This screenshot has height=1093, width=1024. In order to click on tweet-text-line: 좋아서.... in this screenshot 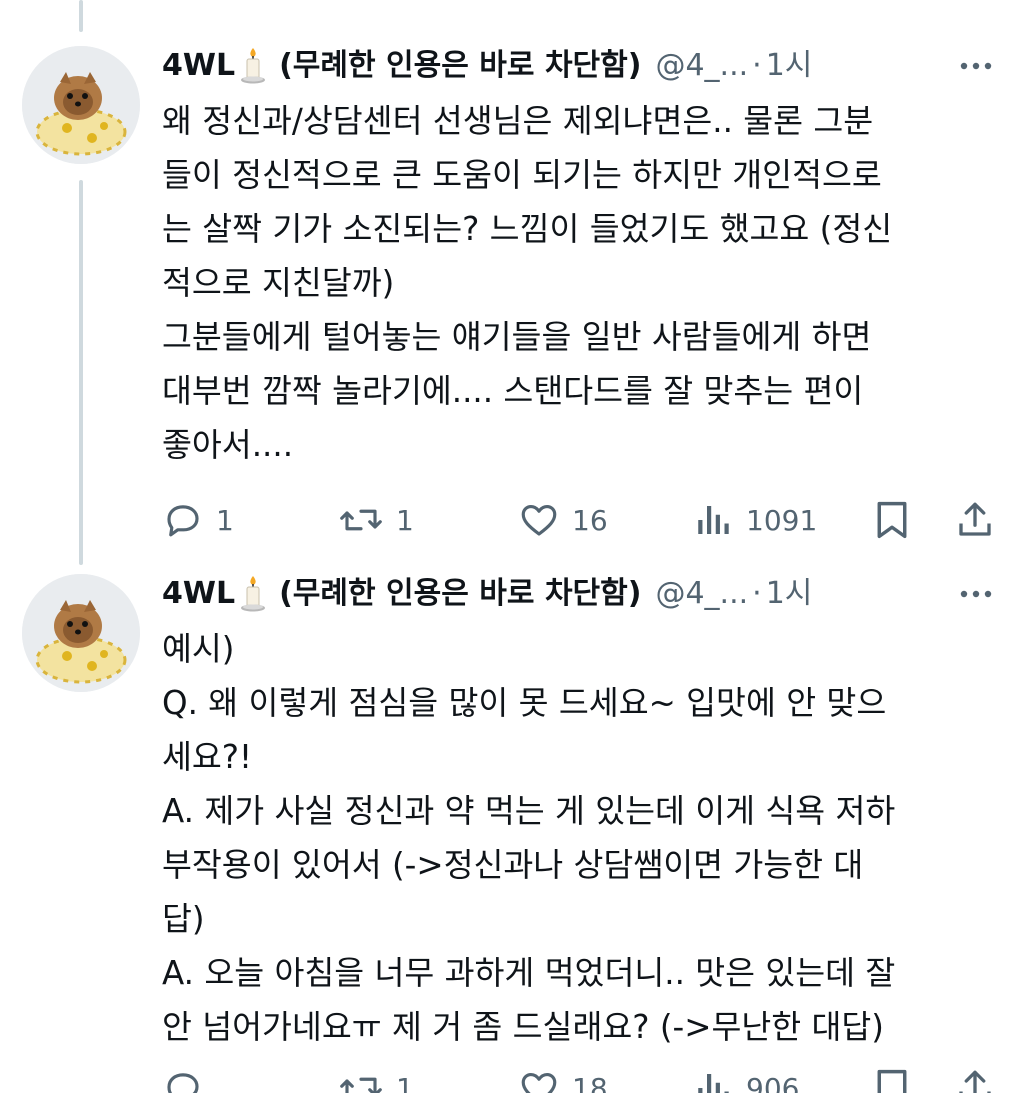, I will do `click(228, 445)`.